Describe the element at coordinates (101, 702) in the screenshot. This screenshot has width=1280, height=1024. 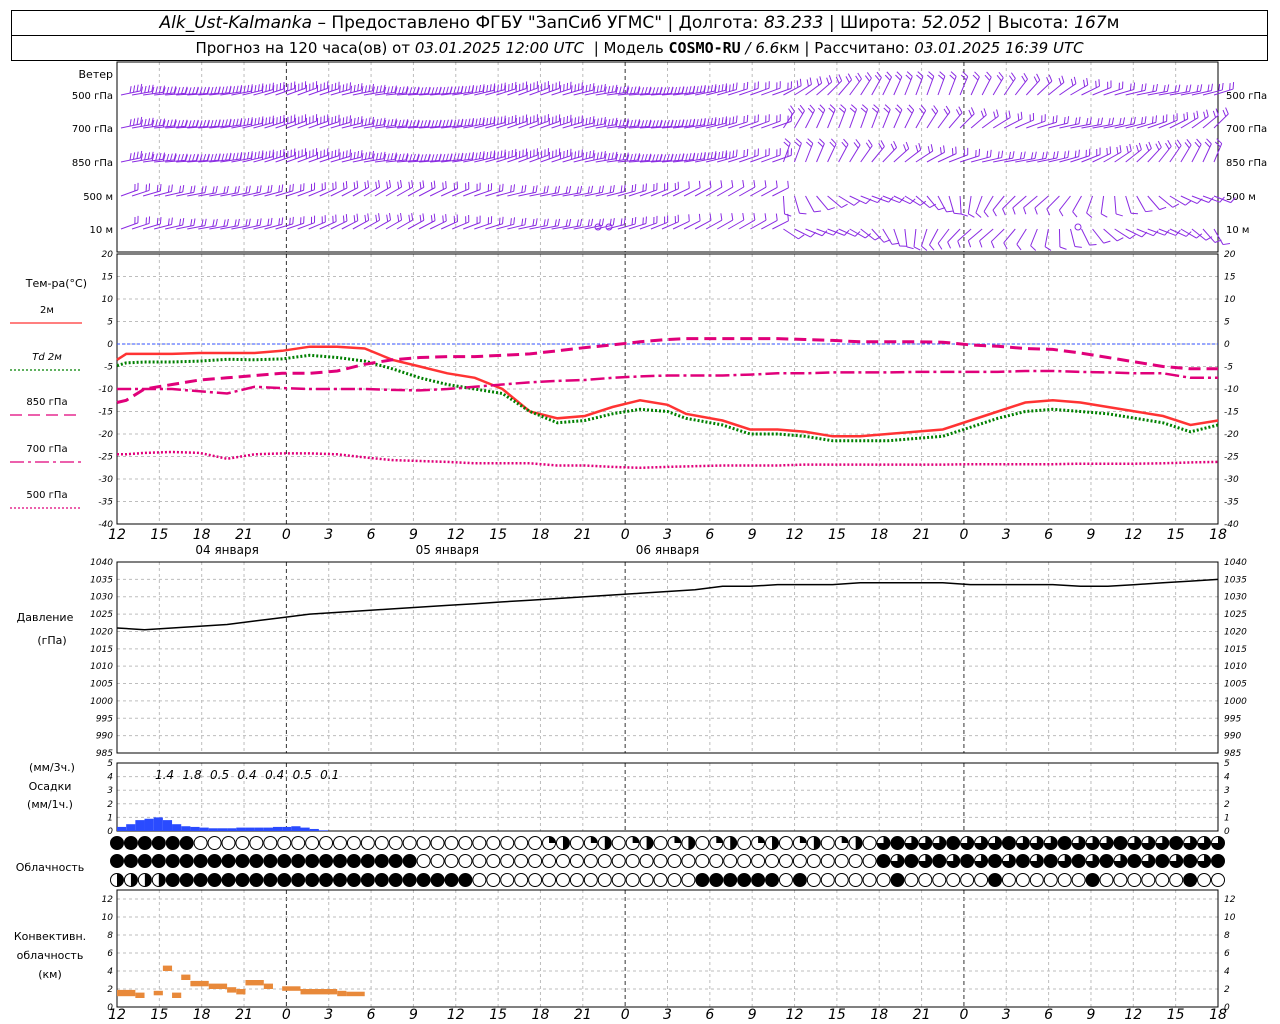
I see `pressure-y-tick: 1000` at that location.